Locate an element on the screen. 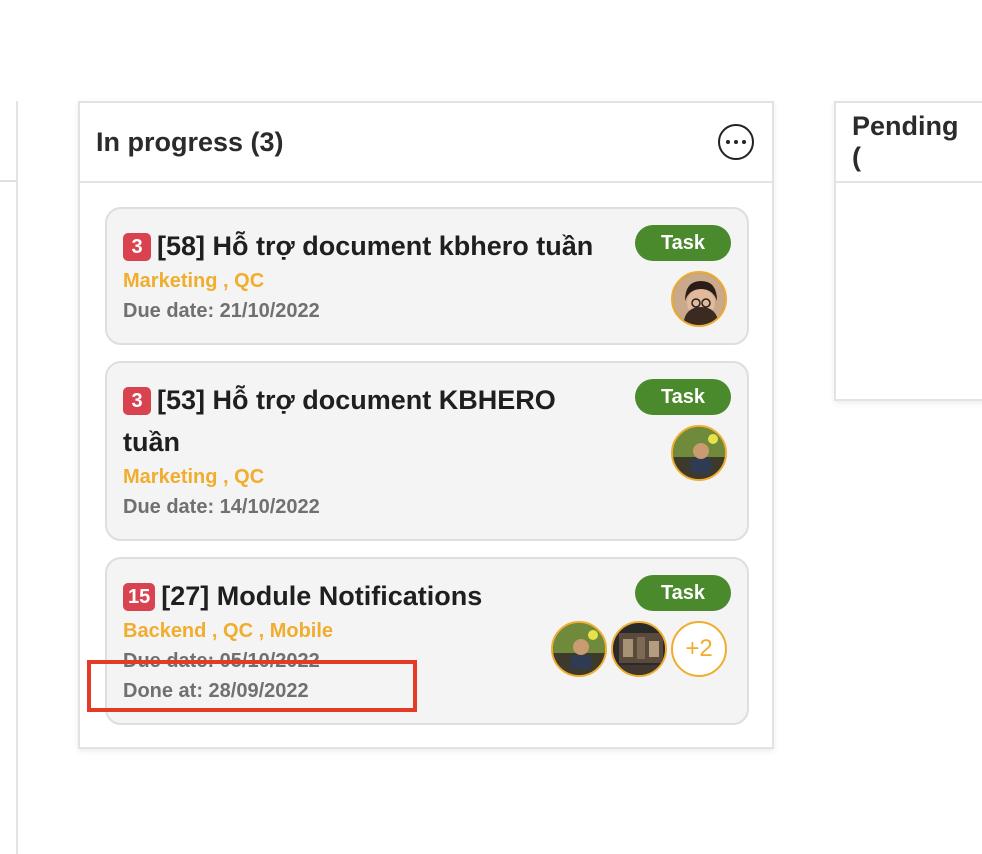 This screenshot has height=854, width=982. more-assignees: +2 is located at coordinates (699, 649).